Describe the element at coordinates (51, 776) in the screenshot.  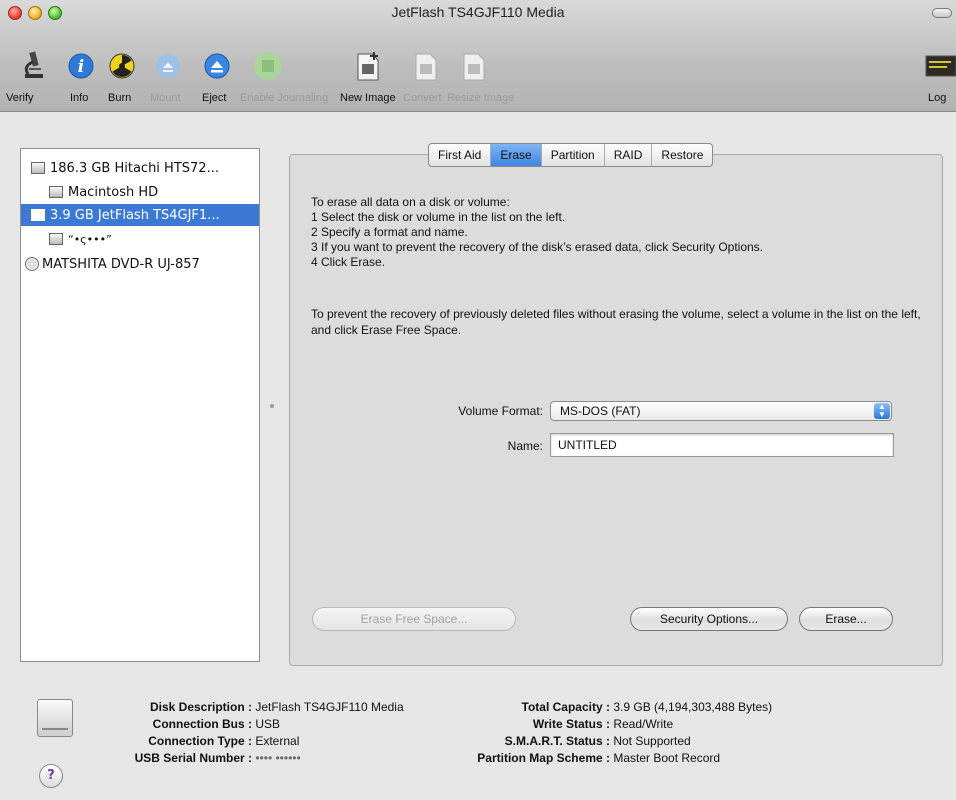
I see `help-button: ?` at that location.